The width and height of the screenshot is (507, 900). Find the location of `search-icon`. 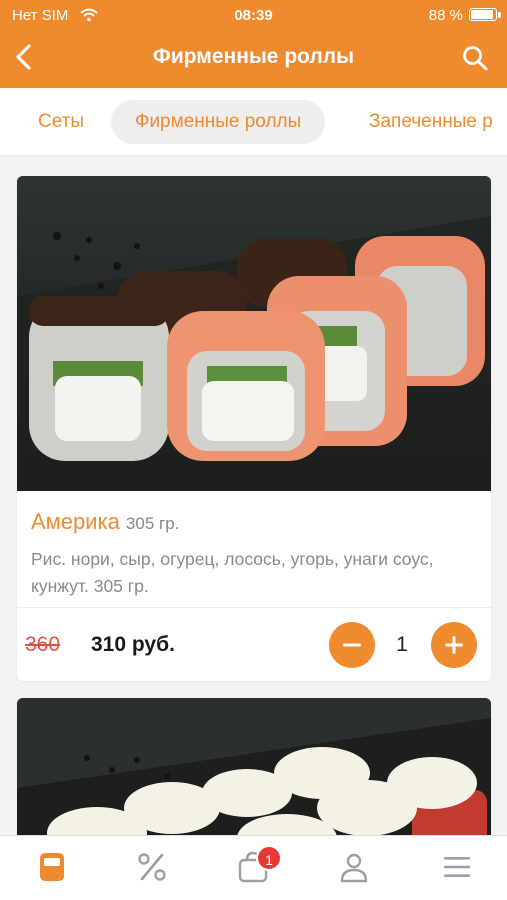

search-icon is located at coordinates (475, 58).